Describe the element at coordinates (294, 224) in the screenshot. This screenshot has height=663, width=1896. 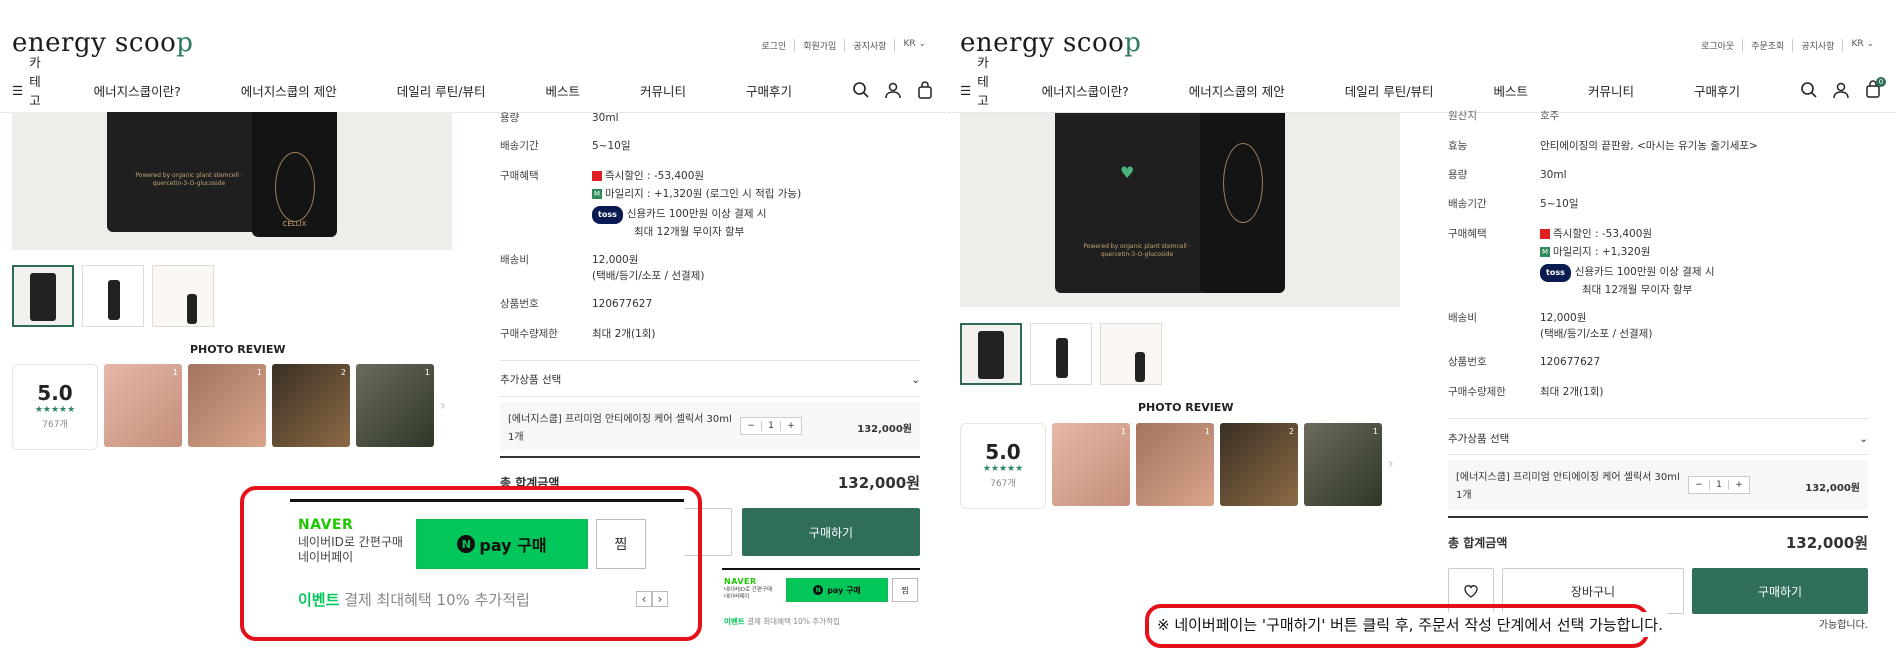
I see `bottle-brand: CELLIX` at that location.